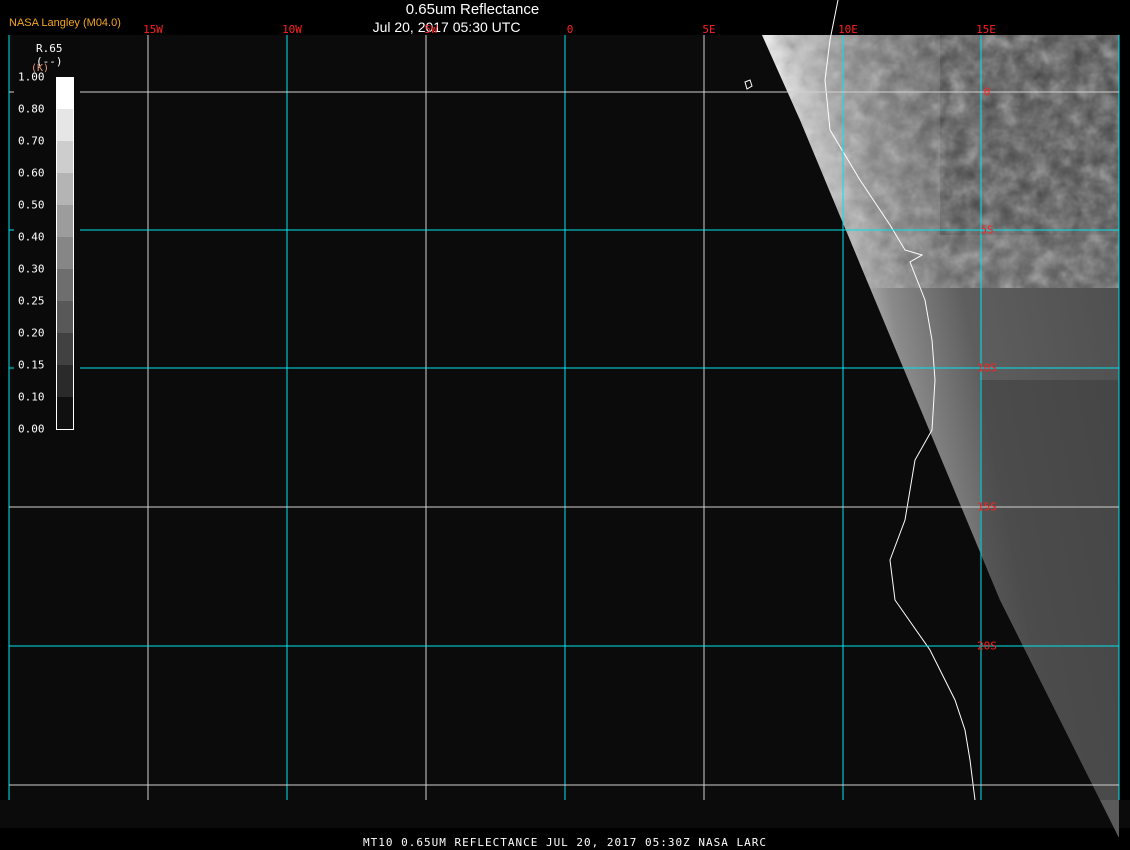 This screenshot has height=850, width=1130. I want to click on longitude-label: 5W, so click(431, 29).